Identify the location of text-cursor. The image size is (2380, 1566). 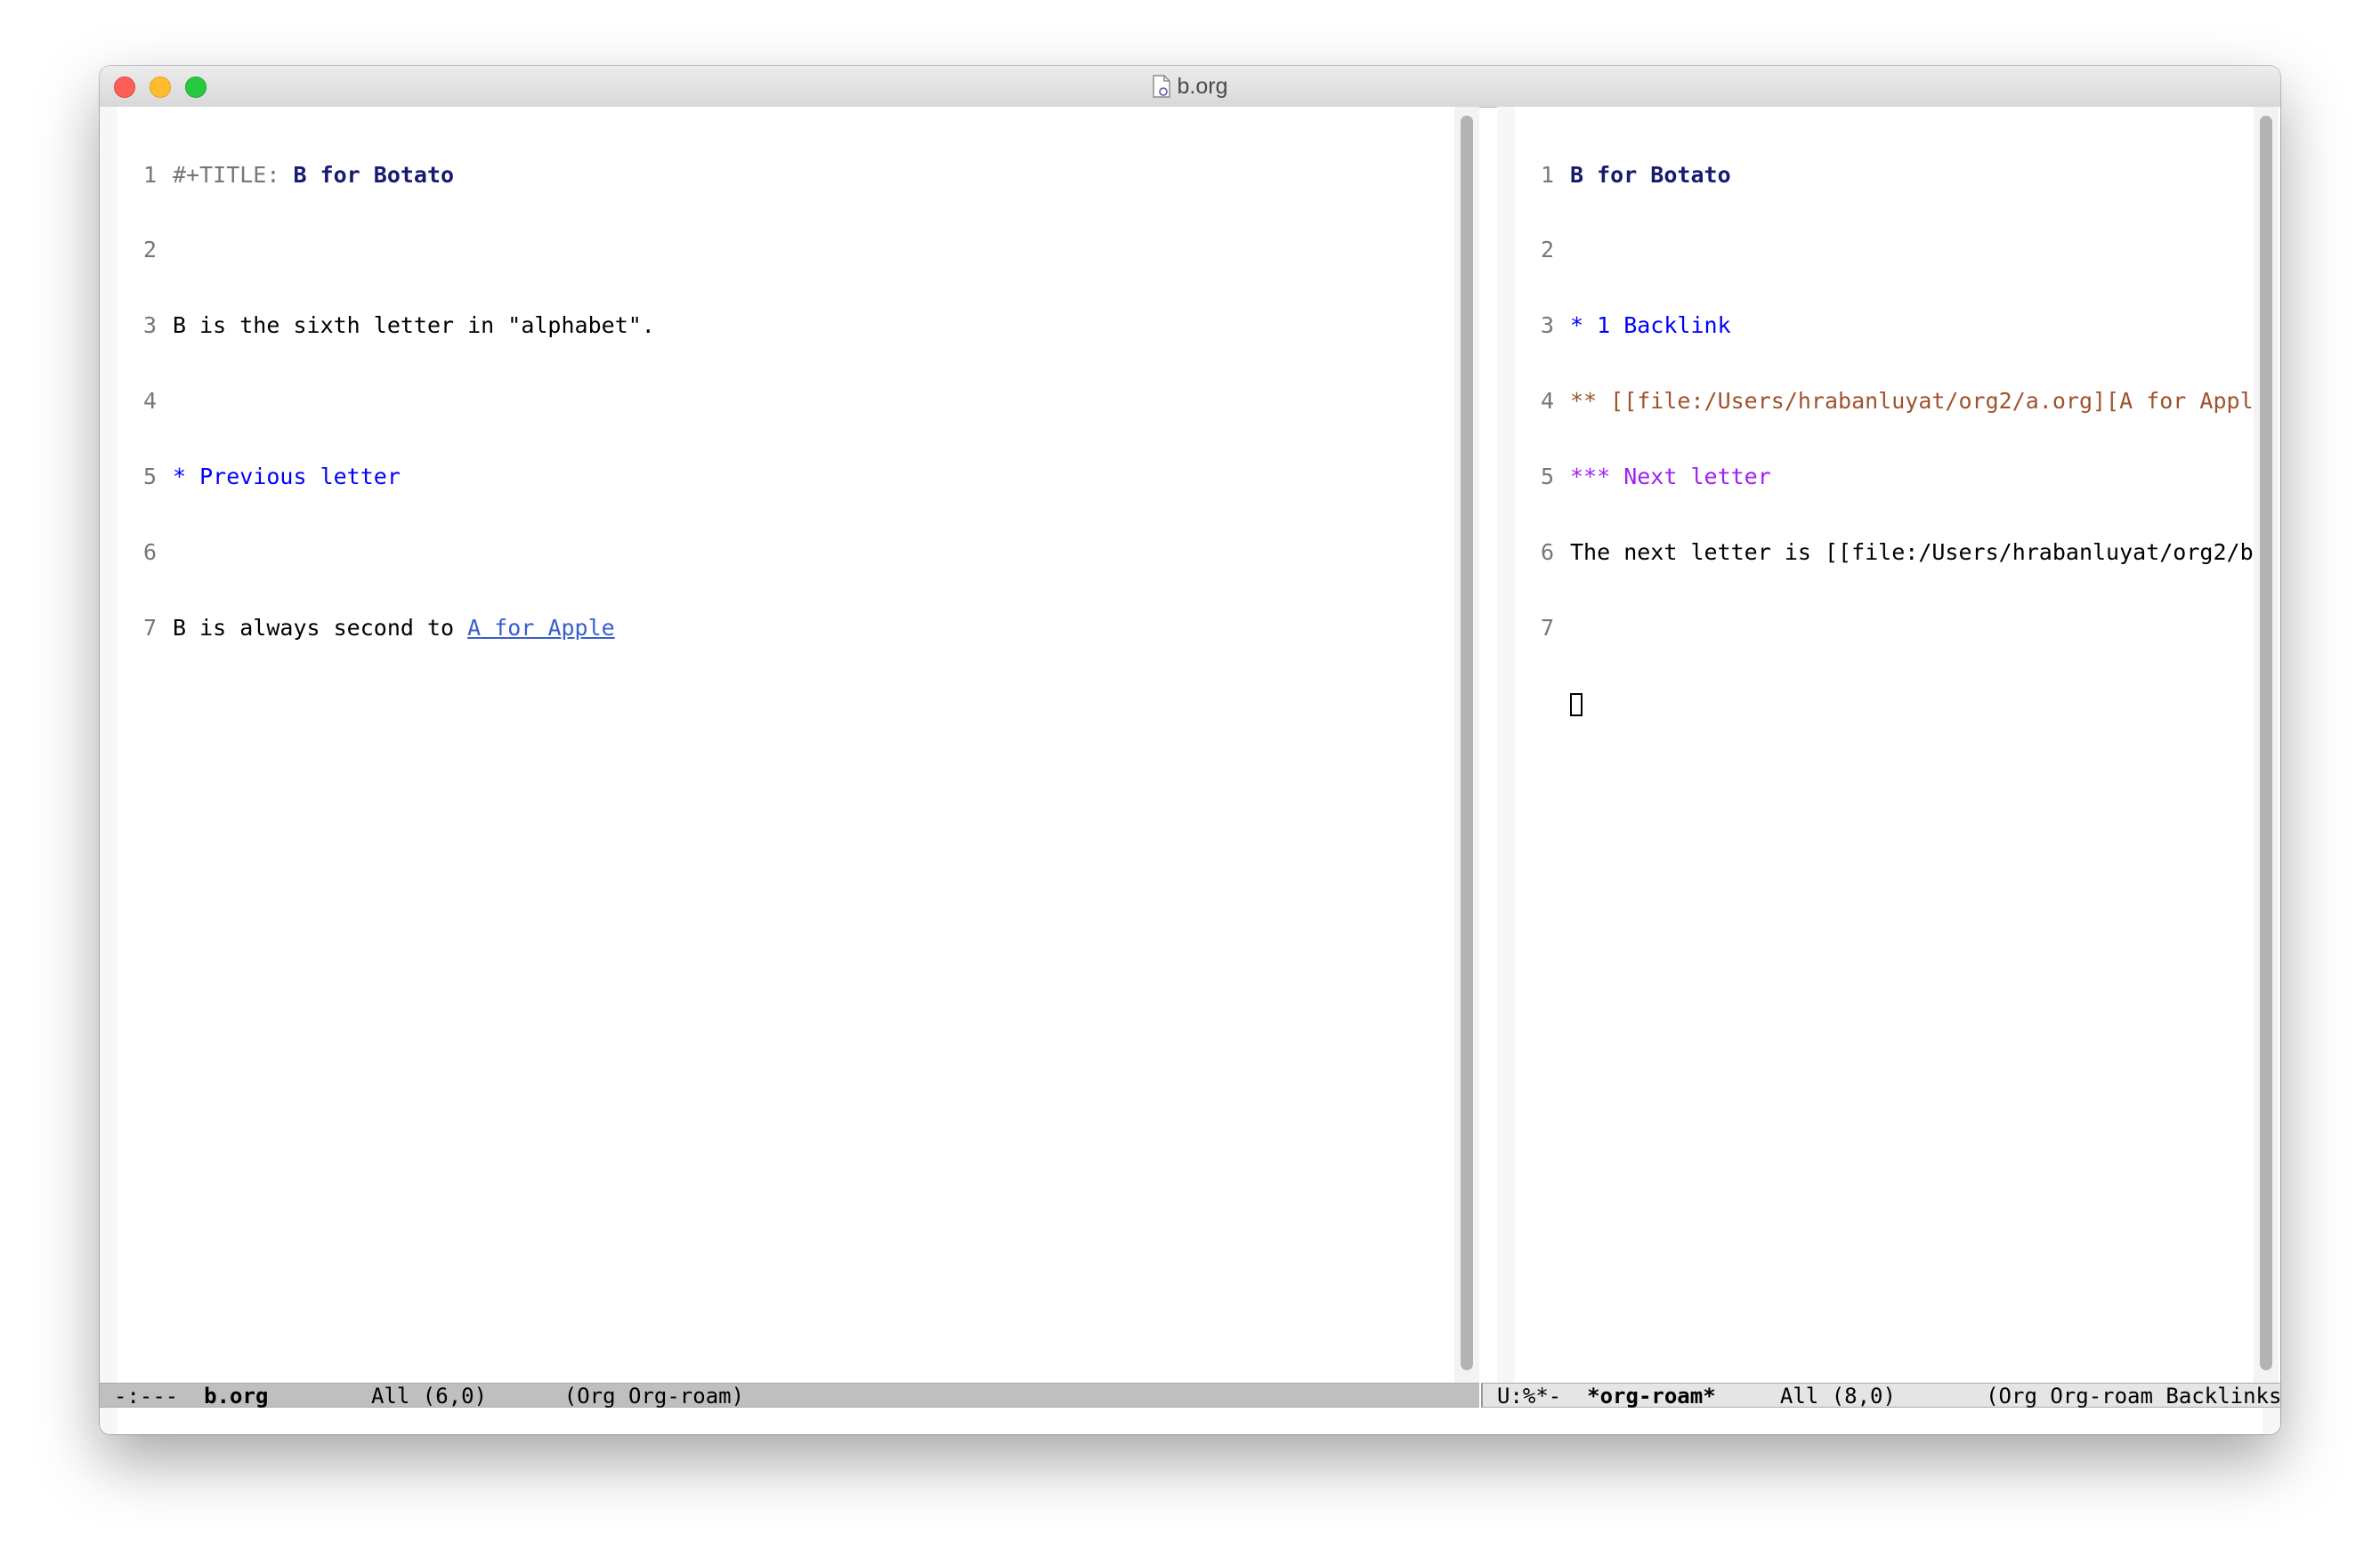
(1576, 704).